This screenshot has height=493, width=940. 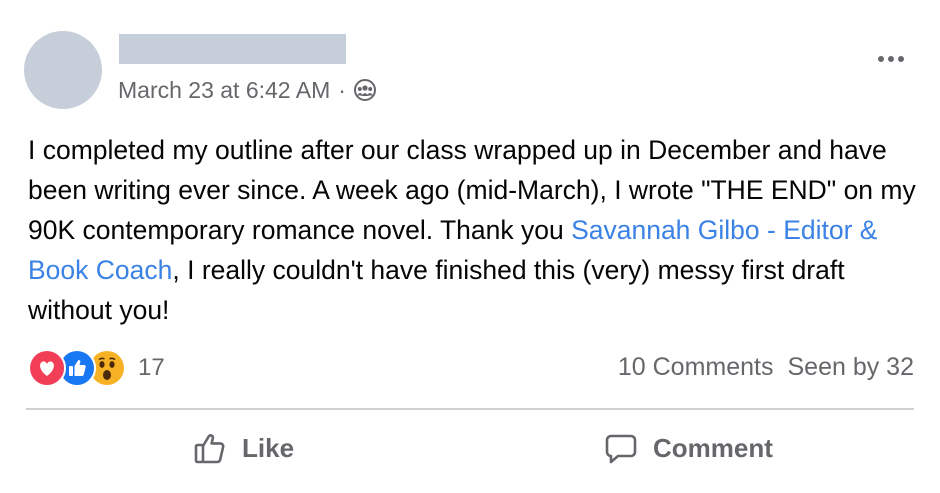 What do you see at coordinates (696, 367) in the screenshot?
I see `comments-count-link: 10 Comments` at bounding box center [696, 367].